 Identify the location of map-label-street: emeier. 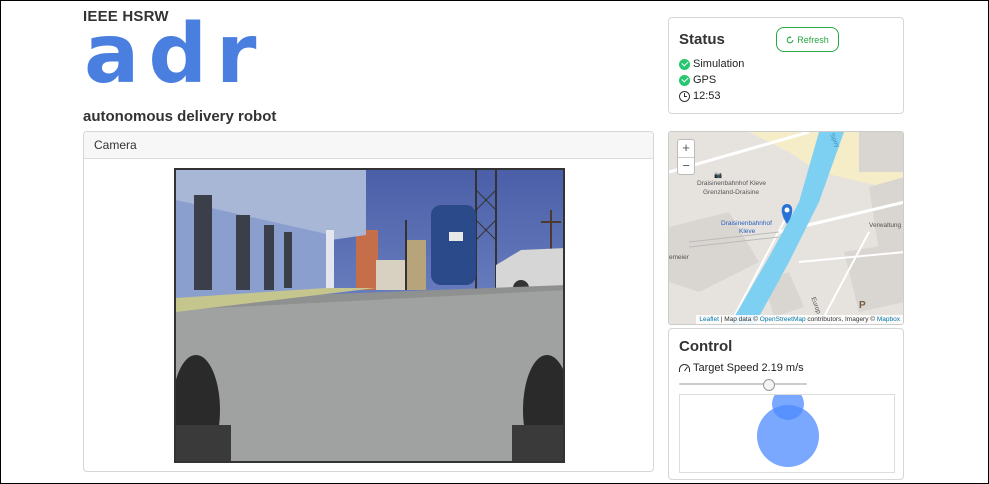
(679, 257).